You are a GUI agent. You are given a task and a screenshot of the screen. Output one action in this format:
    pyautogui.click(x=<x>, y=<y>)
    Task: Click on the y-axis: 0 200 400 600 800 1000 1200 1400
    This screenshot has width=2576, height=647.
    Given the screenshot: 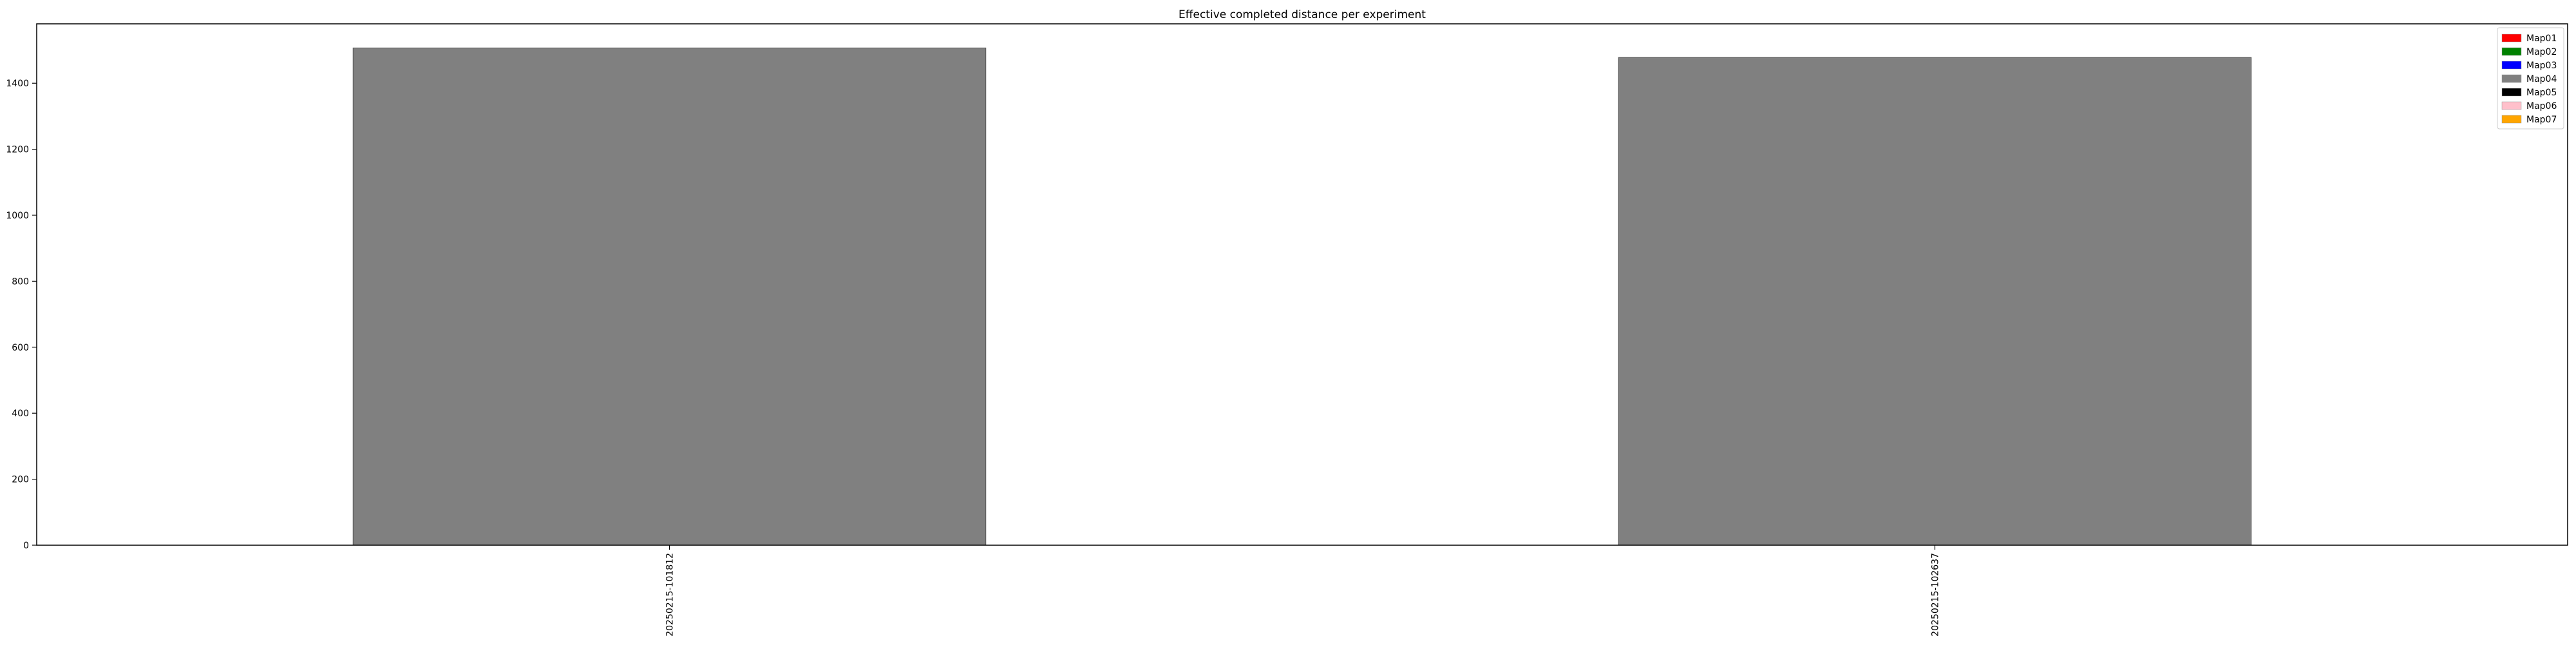 What is the action you would take?
    pyautogui.click(x=22, y=315)
    